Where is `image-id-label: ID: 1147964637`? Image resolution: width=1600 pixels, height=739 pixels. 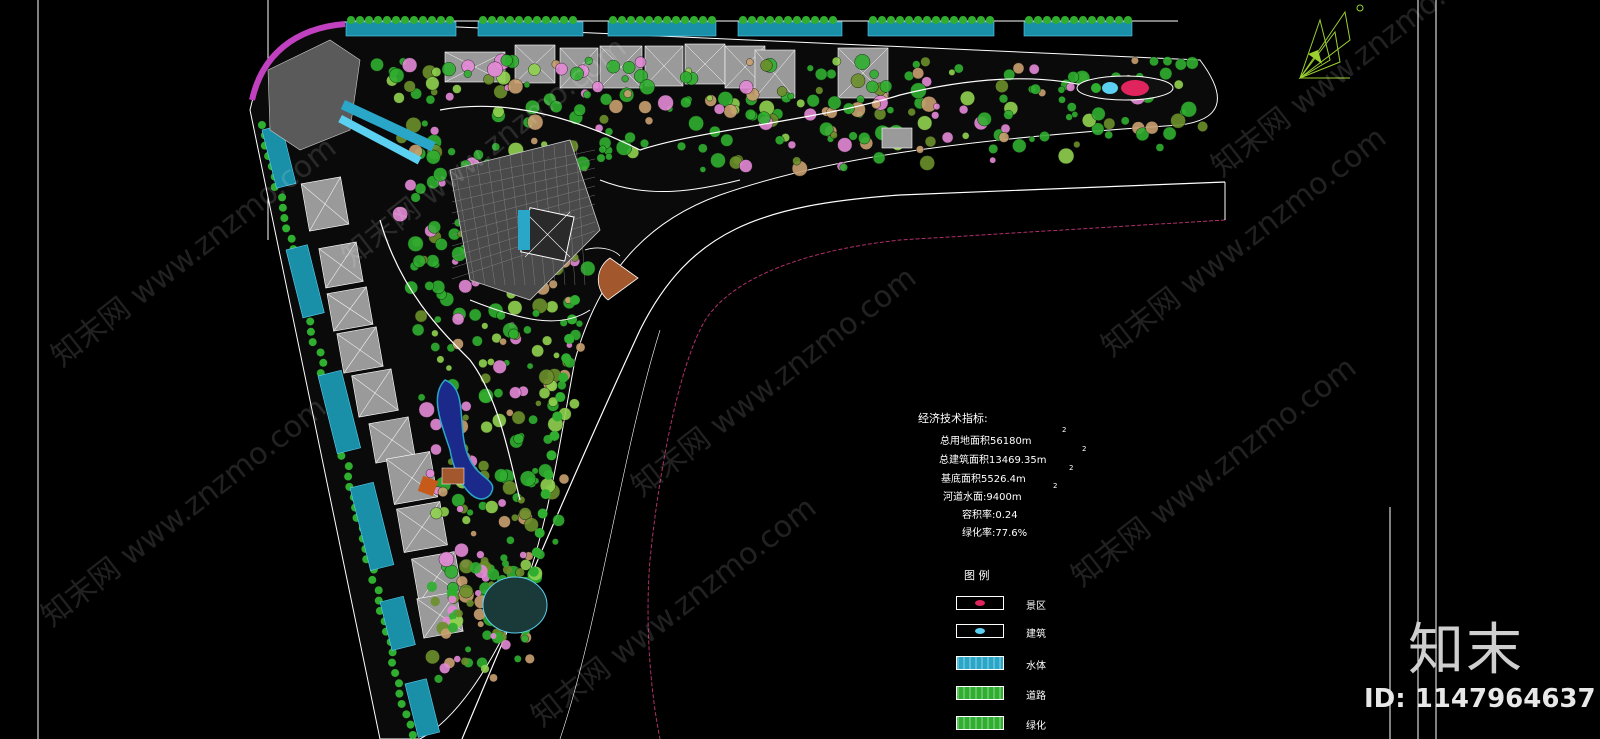
image-id-label: ID: 1147964637 is located at coordinates (1480, 699).